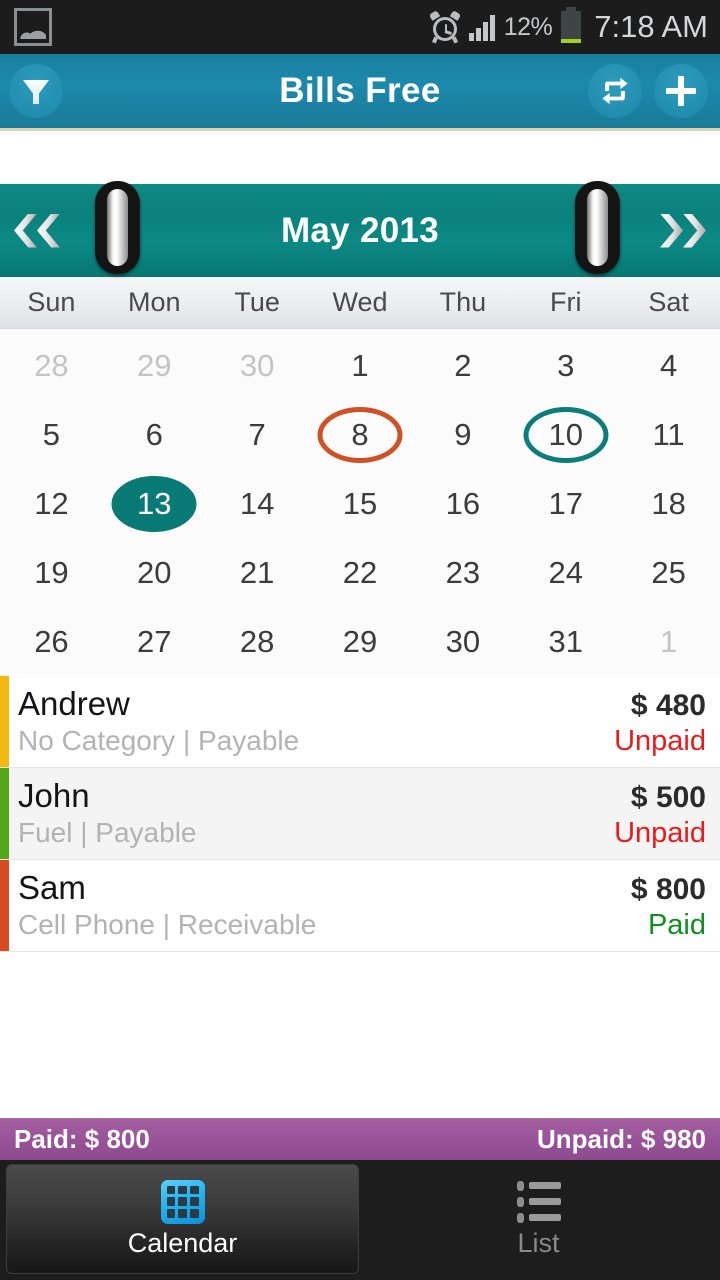 The height and width of the screenshot is (1280, 720). I want to click on calendar-day-11: 11, so click(668, 434).